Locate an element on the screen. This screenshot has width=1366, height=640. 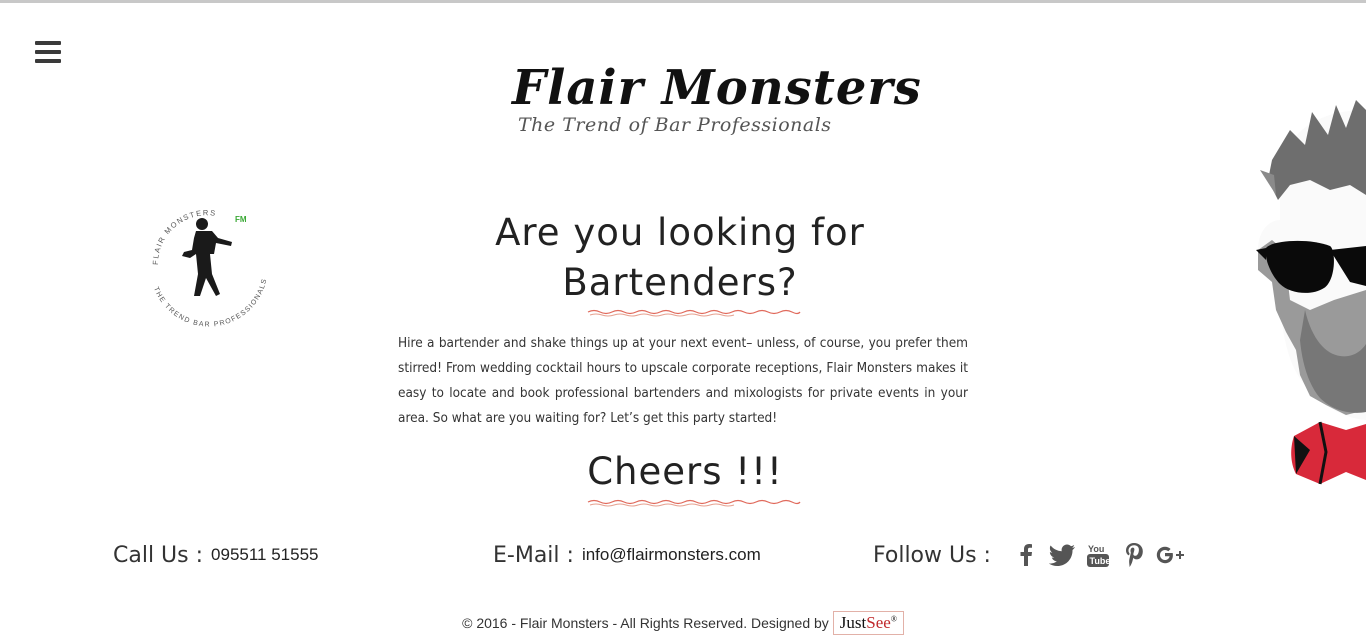
page-headline: Are you looking for Bartenders? is located at coordinates (680, 258).